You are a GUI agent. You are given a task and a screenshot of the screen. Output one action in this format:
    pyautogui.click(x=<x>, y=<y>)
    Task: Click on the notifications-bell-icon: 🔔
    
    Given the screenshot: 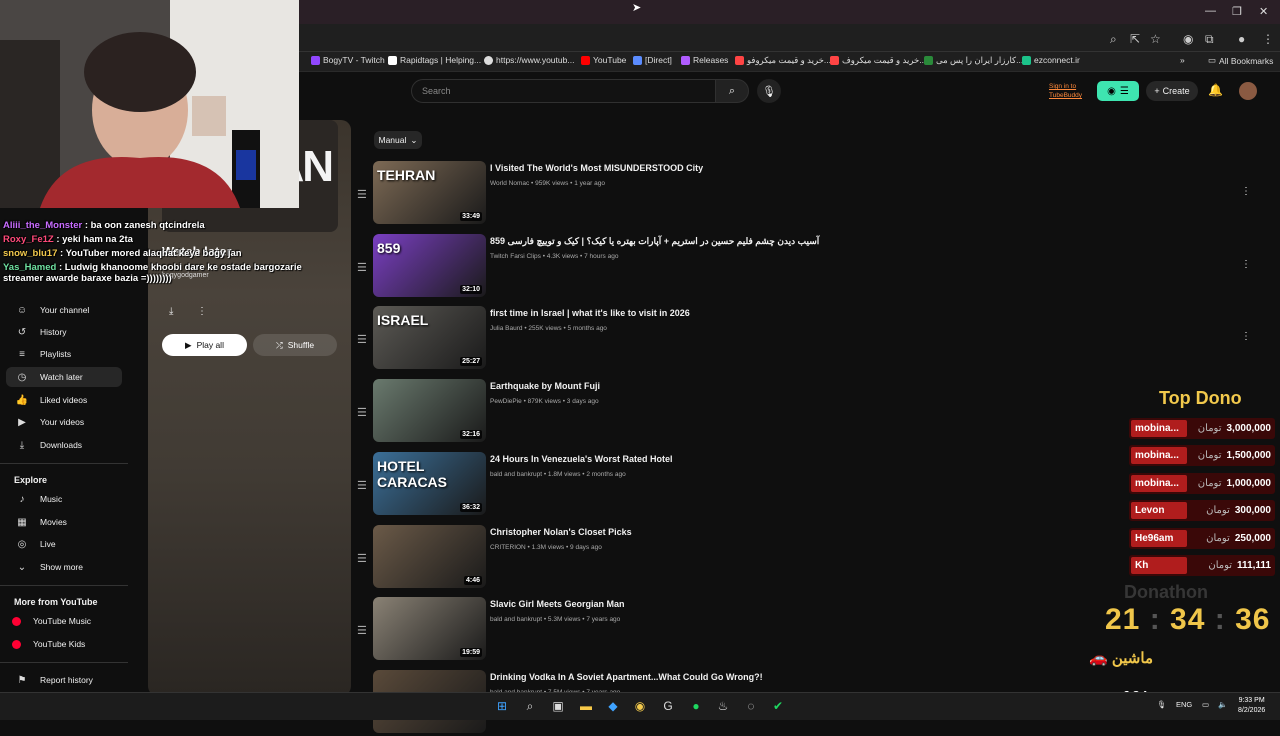 What is the action you would take?
    pyautogui.click(x=1215, y=90)
    